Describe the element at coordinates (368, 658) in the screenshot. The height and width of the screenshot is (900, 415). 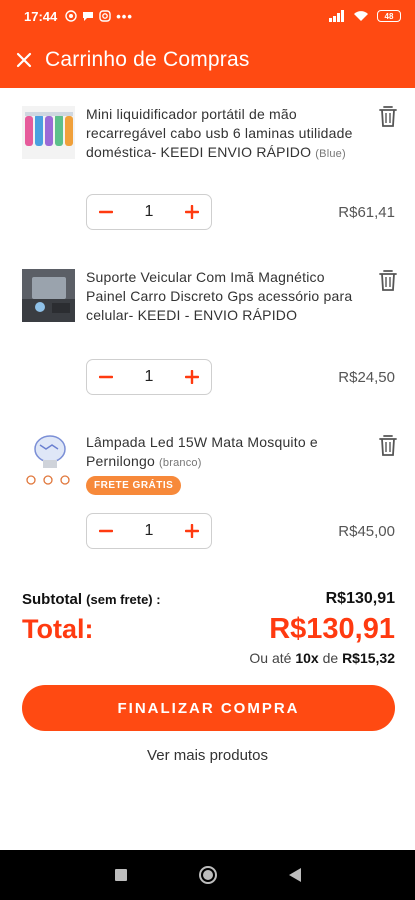
I see `installments-value: R$15,32` at that location.